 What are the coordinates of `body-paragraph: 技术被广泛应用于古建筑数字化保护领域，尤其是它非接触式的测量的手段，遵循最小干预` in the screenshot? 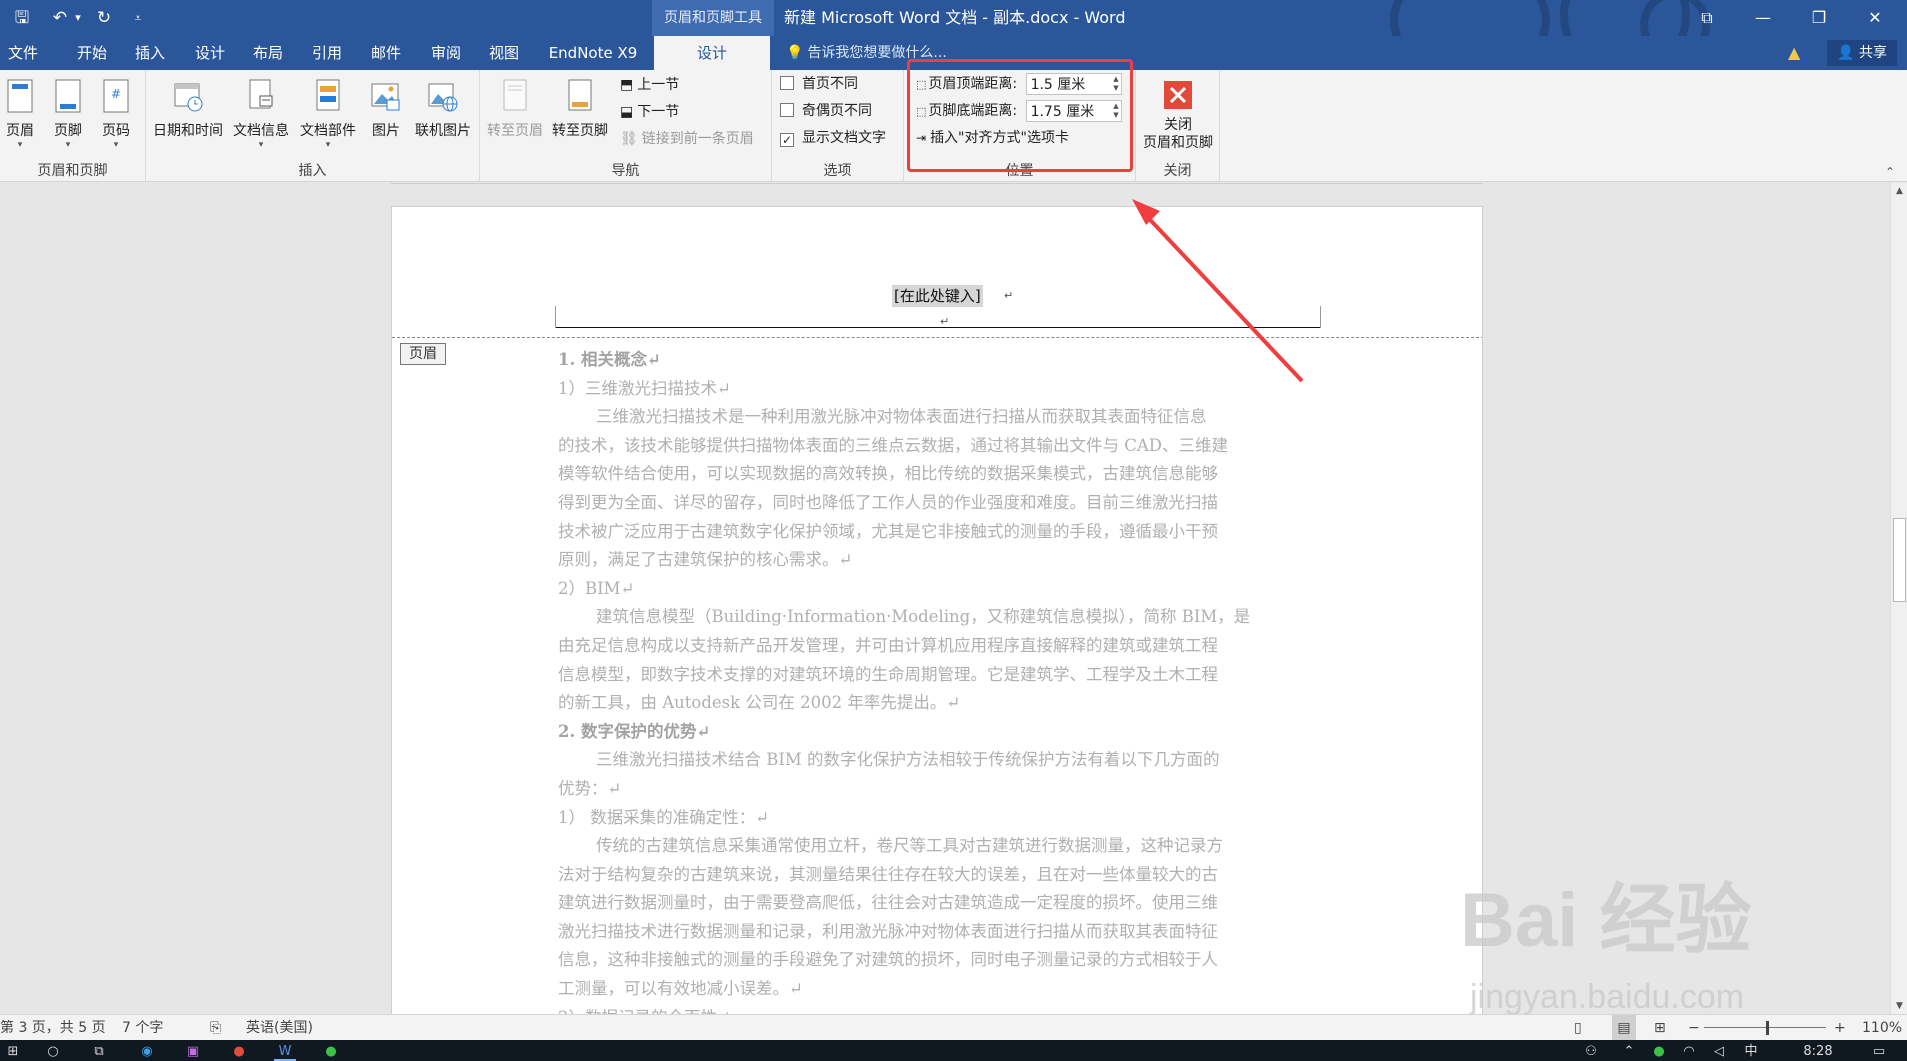 It's located at (888, 531).